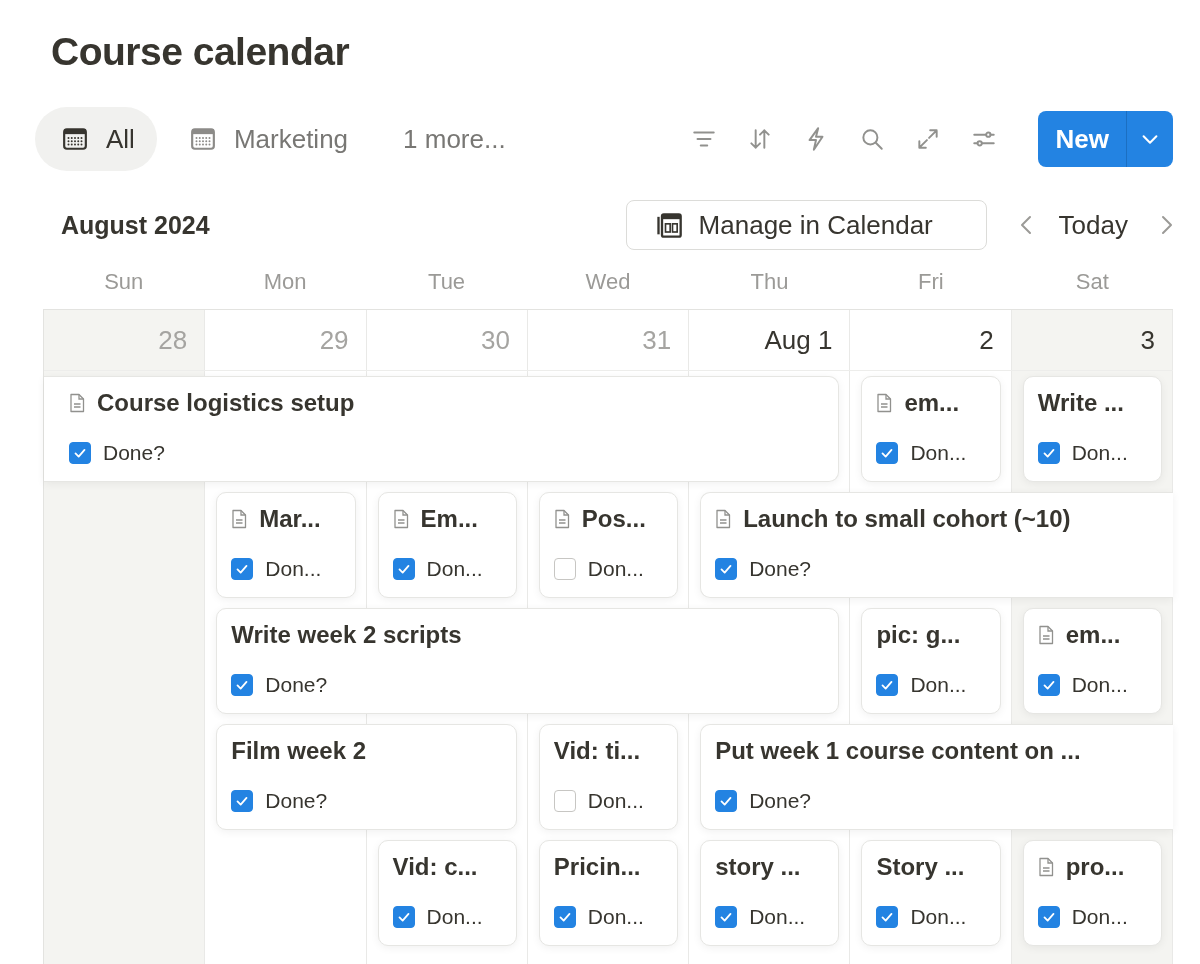 The width and height of the screenshot is (1200, 964). I want to click on day-number: 31, so click(657, 340).